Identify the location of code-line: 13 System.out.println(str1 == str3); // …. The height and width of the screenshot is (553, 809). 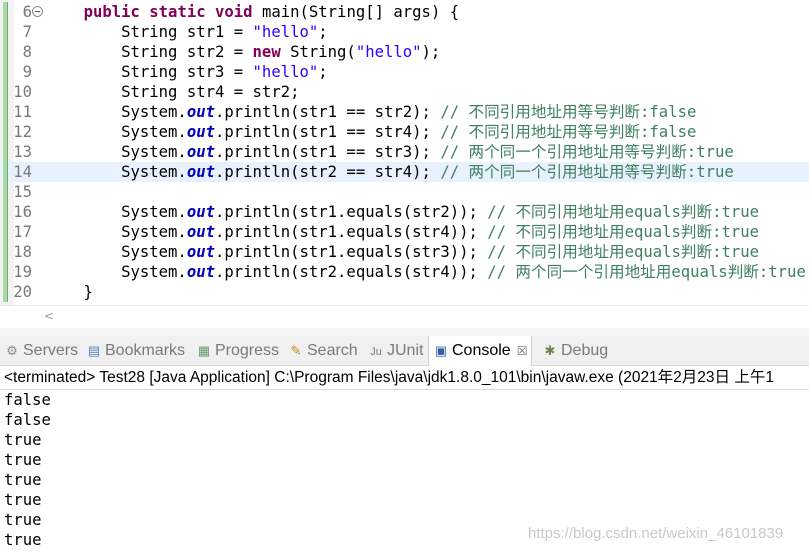
(404, 152).